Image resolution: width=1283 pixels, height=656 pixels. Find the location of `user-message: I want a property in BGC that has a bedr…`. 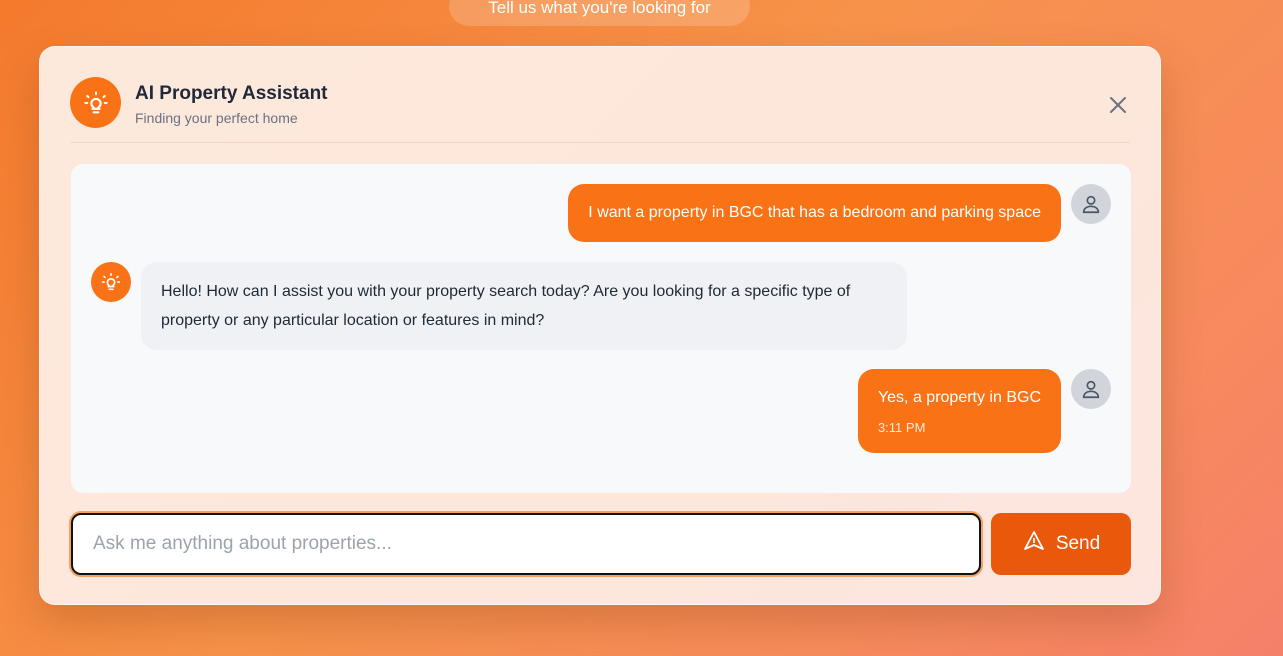

user-message: I want a property in BGC that has a bedr… is located at coordinates (814, 213).